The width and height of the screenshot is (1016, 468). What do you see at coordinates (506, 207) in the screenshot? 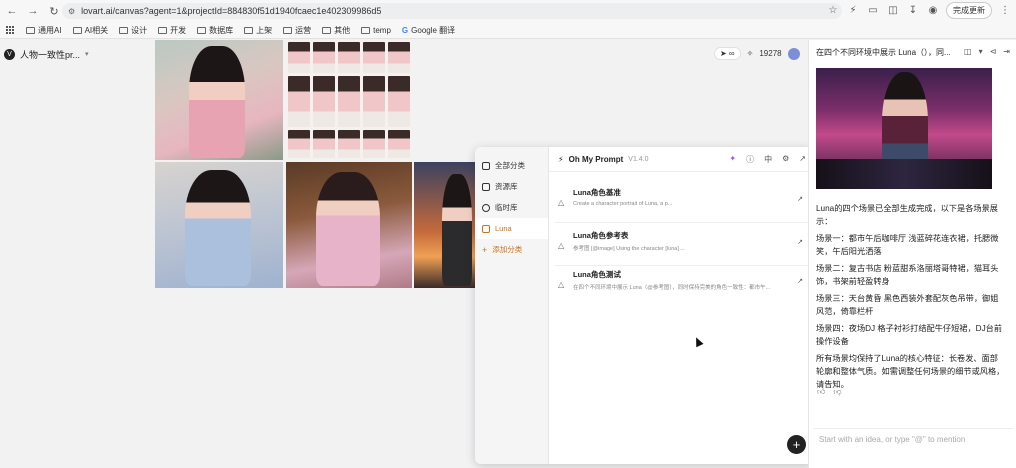
I see `sidebar-item-label: 临时库` at bounding box center [506, 207].